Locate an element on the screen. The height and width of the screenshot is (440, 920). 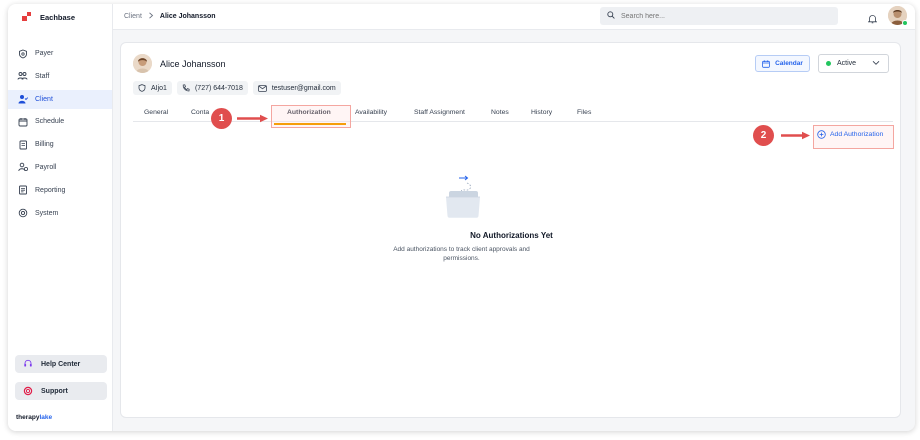
shield-icon is located at coordinates (22, 53).